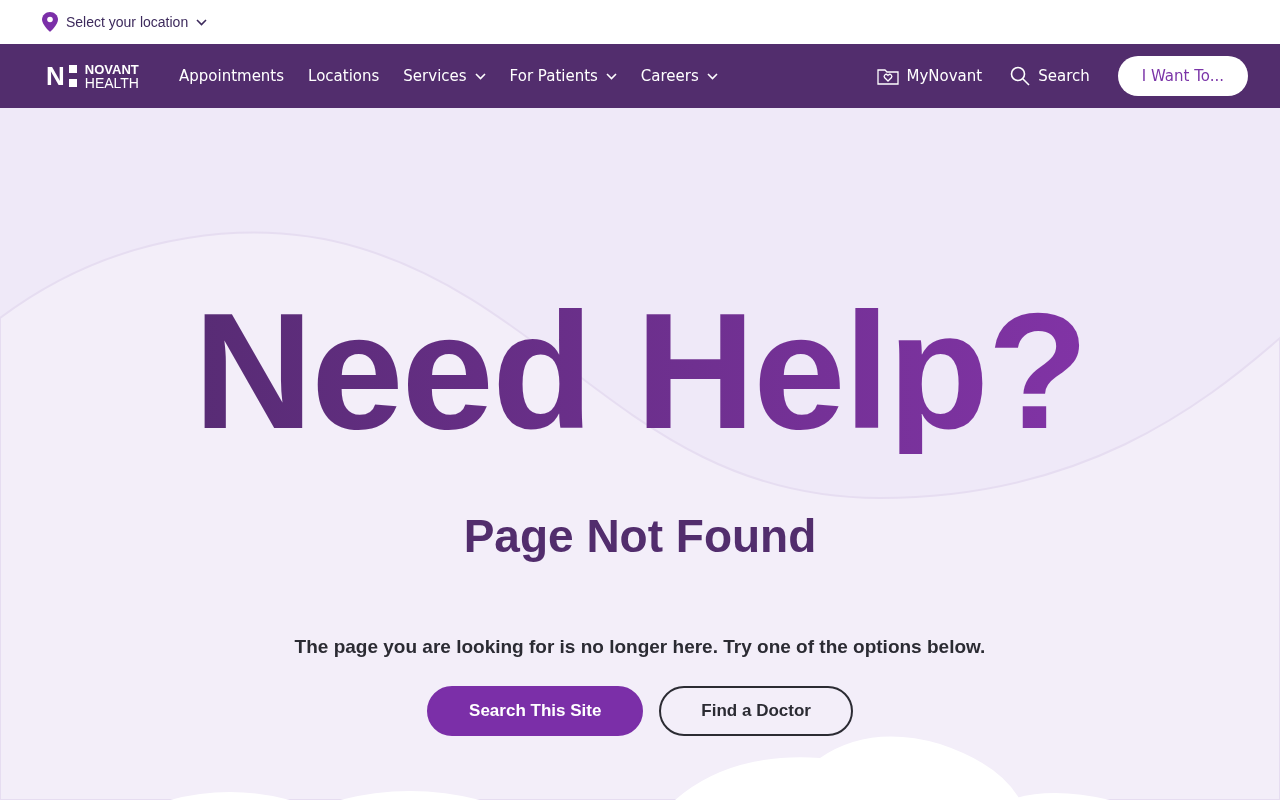  I want to click on nav-dropdown: Services, so click(444, 76).